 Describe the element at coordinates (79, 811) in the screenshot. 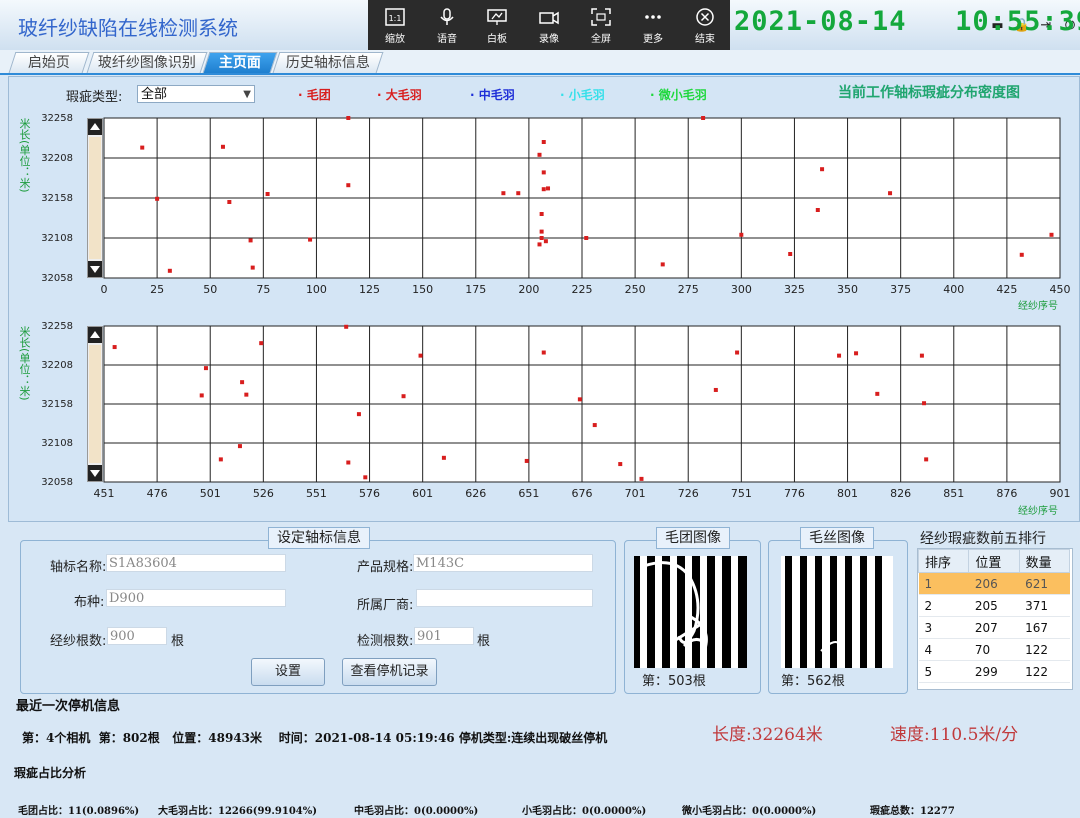

I see `ratio-ball: 毛团占比：11(0.0896%)` at that location.